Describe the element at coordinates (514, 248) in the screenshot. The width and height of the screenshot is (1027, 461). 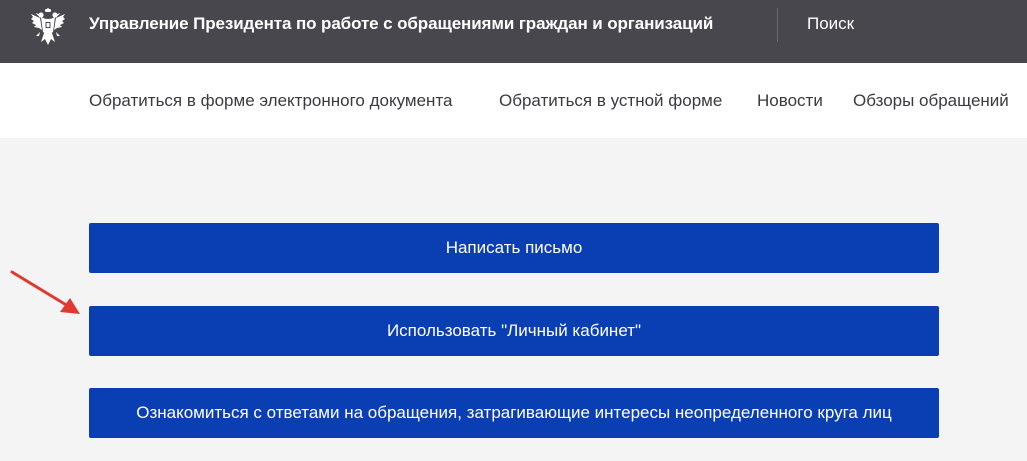
I see `write-letter-button: Написать письмо` at that location.